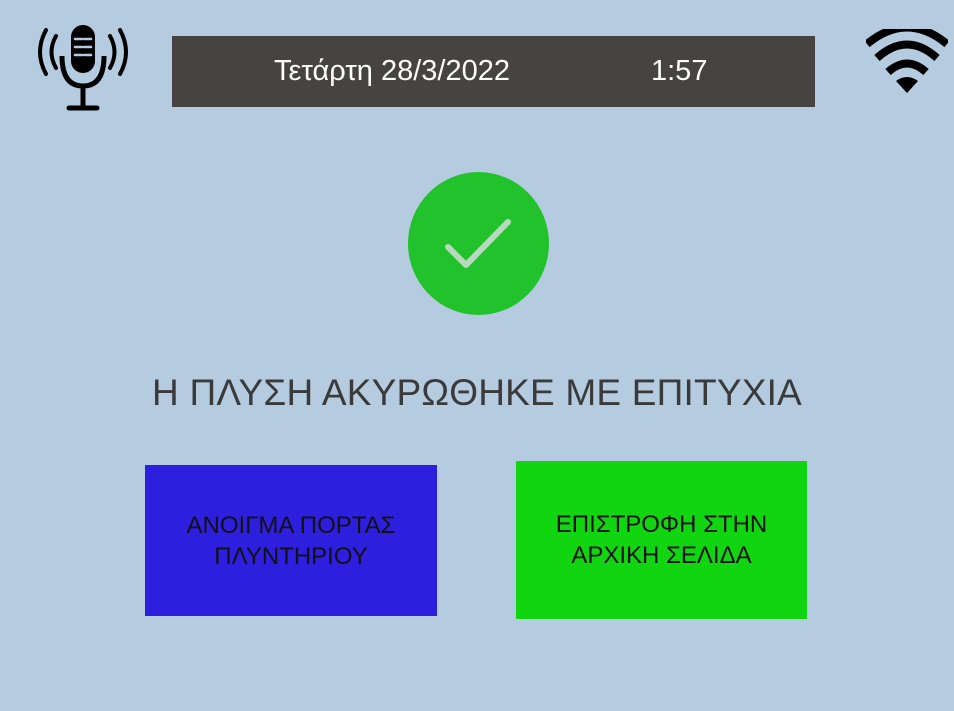 The width and height of the screenshot is (954, 711). What do you see at coordinates (679, 71) in the screenshot?
I see `current-time: 1:57` at bounding box center [679, 71].